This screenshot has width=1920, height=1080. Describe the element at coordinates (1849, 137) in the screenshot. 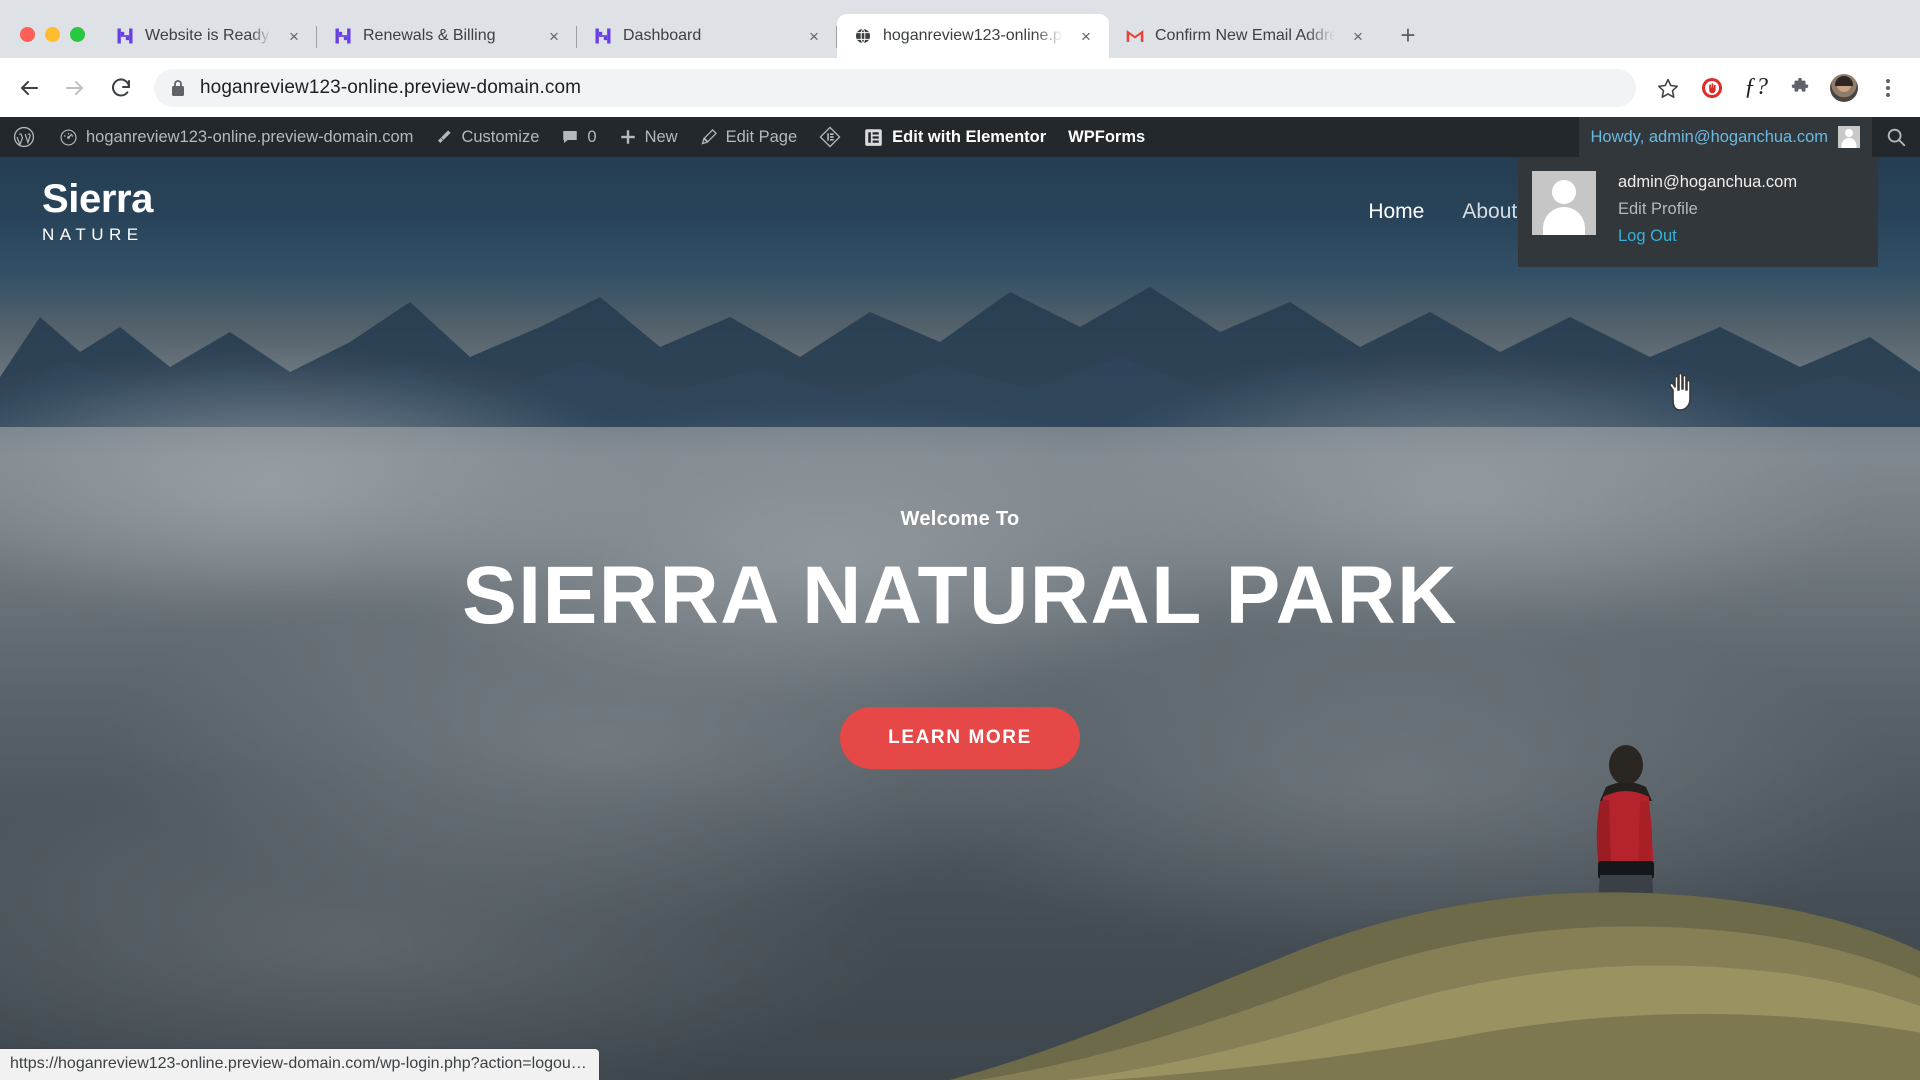

I see `wp-howdy-avatar` at that location.